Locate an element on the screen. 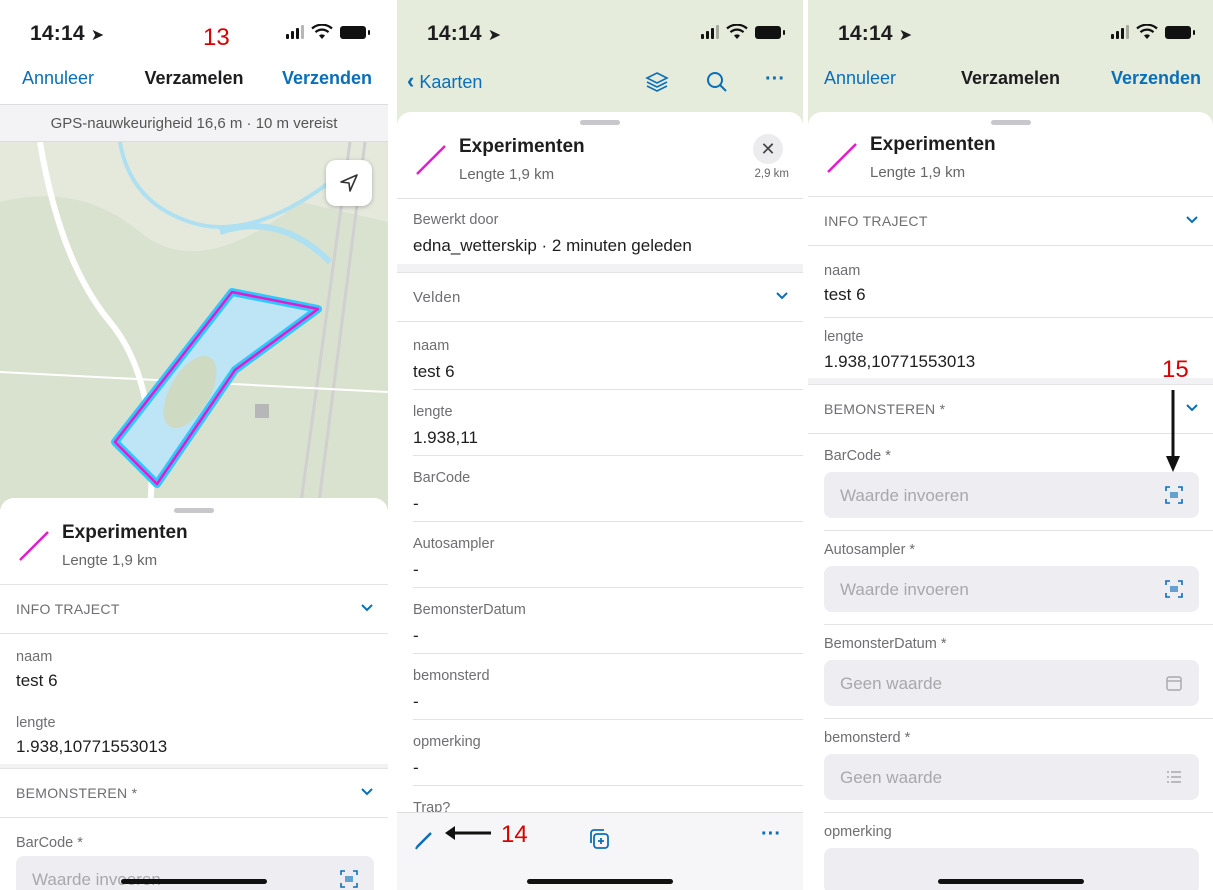  section-label: BEMONSTEREN * is located at coordinates (77, 793).